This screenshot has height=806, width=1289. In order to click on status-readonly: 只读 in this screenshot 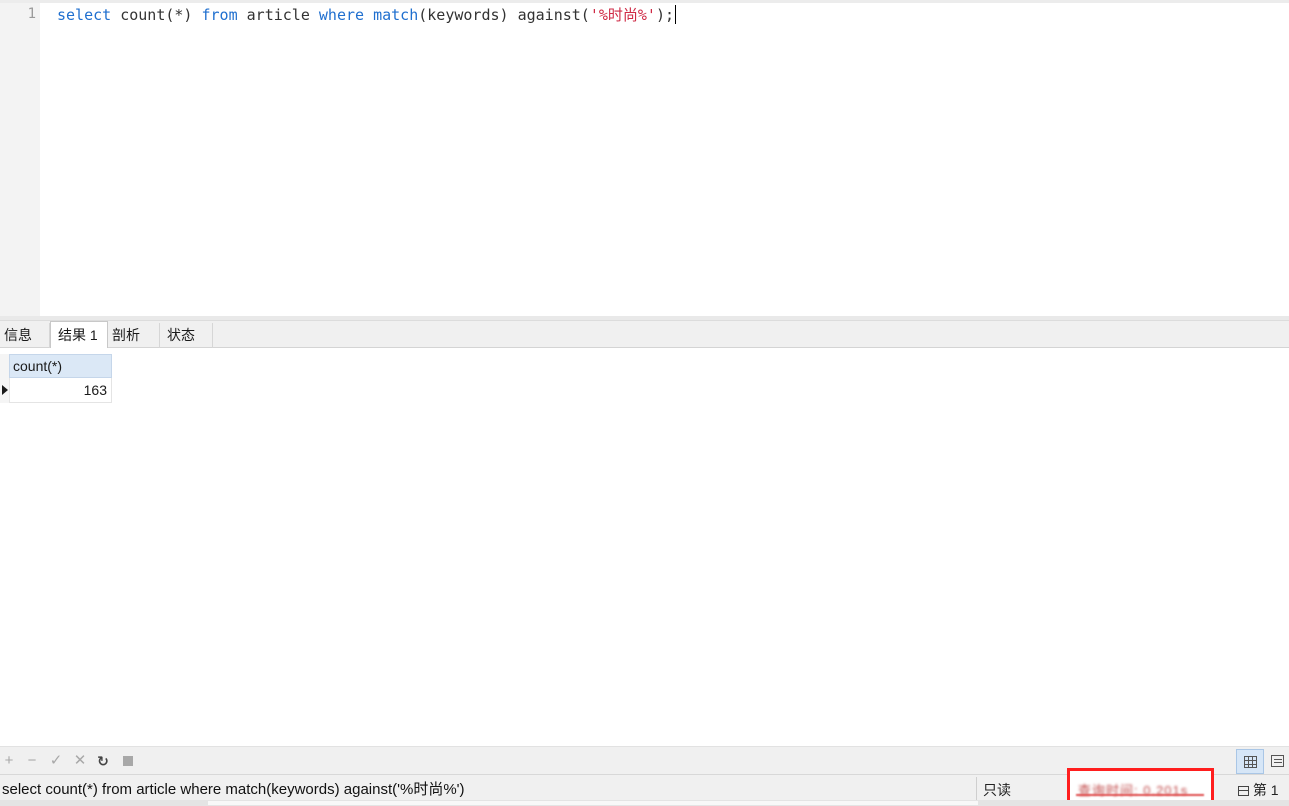, I will do `click(997, 790)`.